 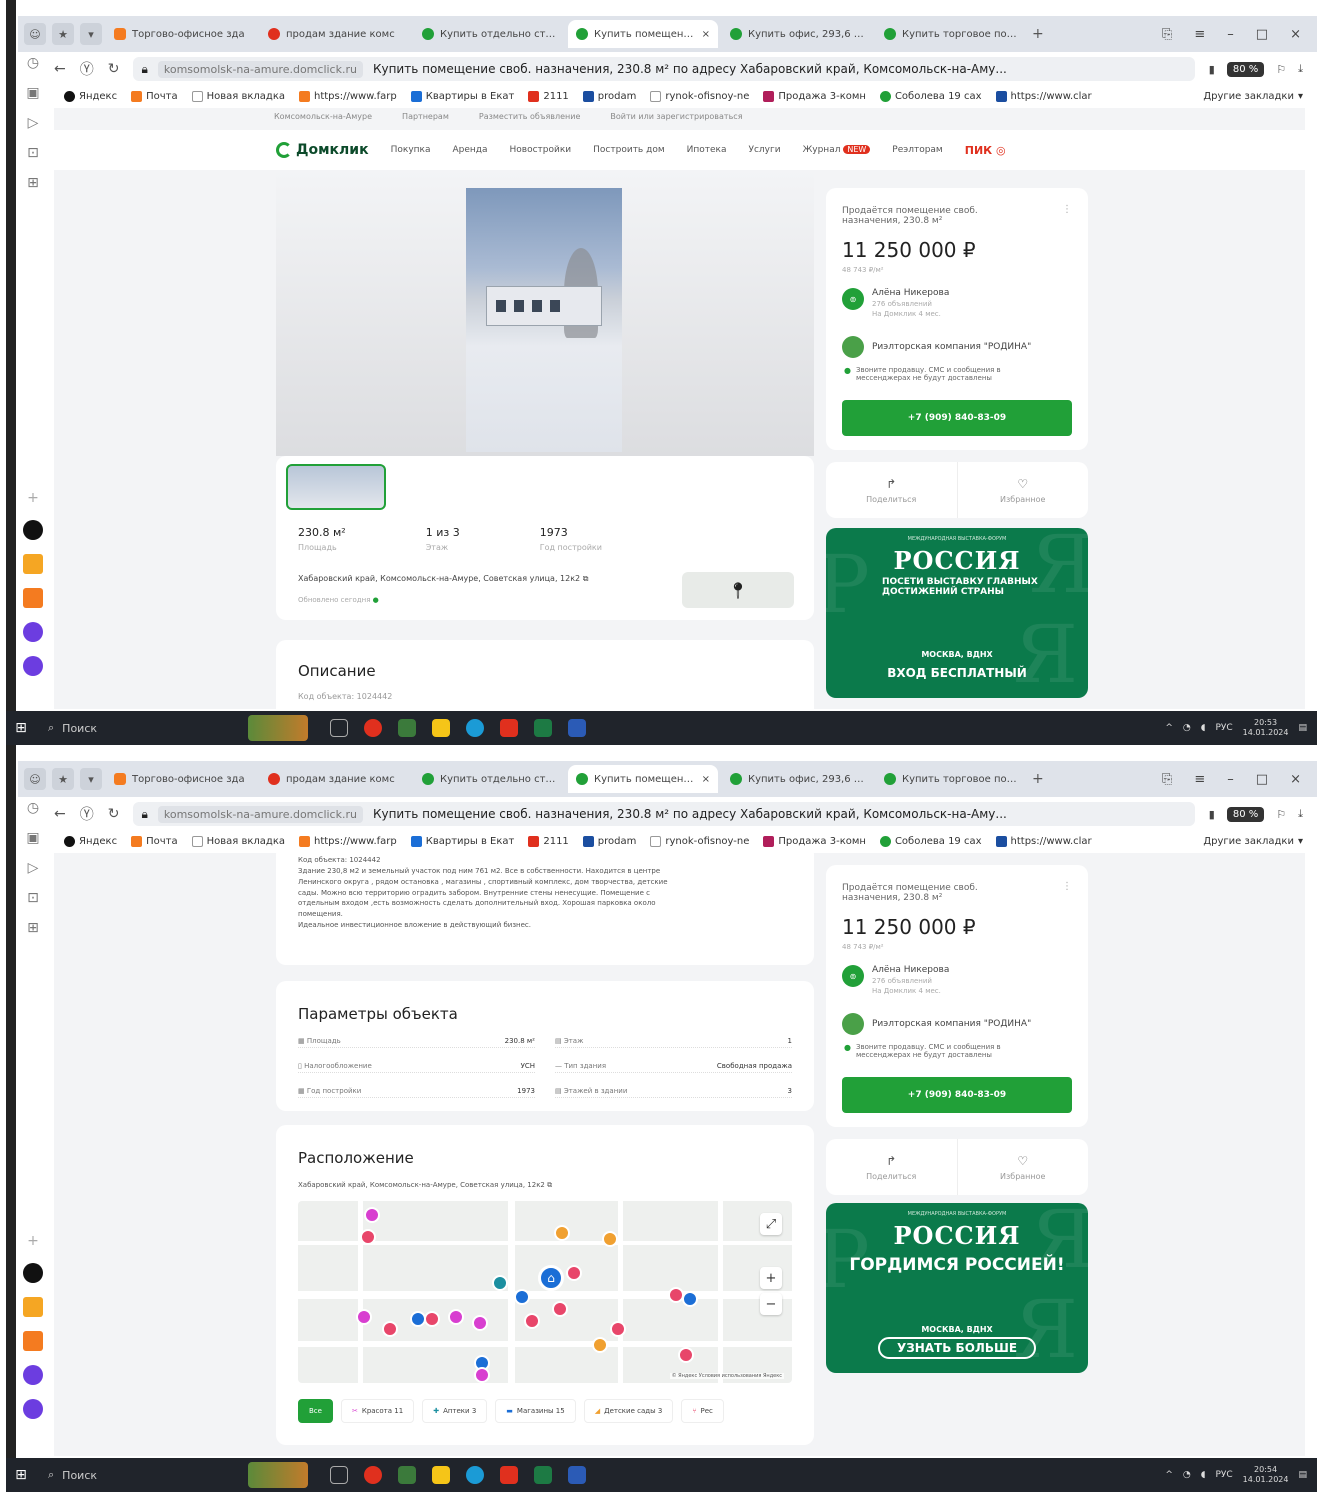 What do you see at coordinates (543, 728) in the screenshot?
I see `excel-icon` at bounding box center [543, 728].